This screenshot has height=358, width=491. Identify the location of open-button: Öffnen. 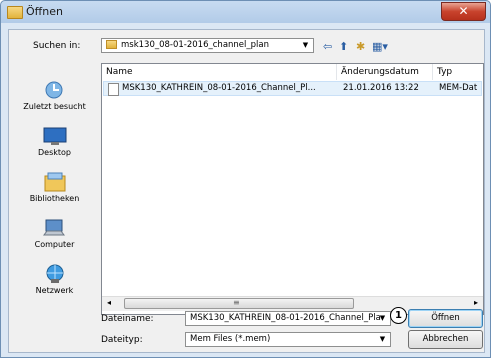
(445, 318).